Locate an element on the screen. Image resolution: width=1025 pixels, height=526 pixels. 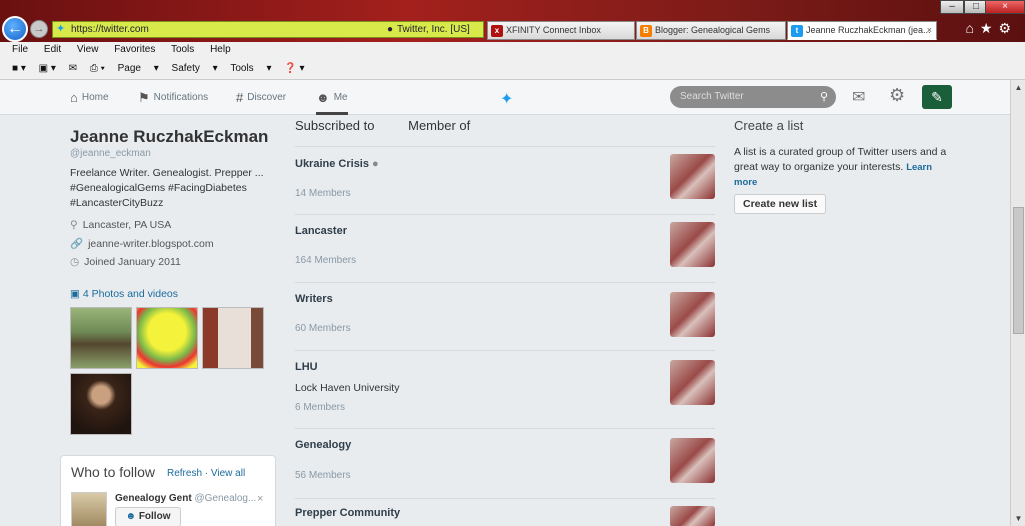
gear-icon: ⚙ is located at coordinates (897, 95).